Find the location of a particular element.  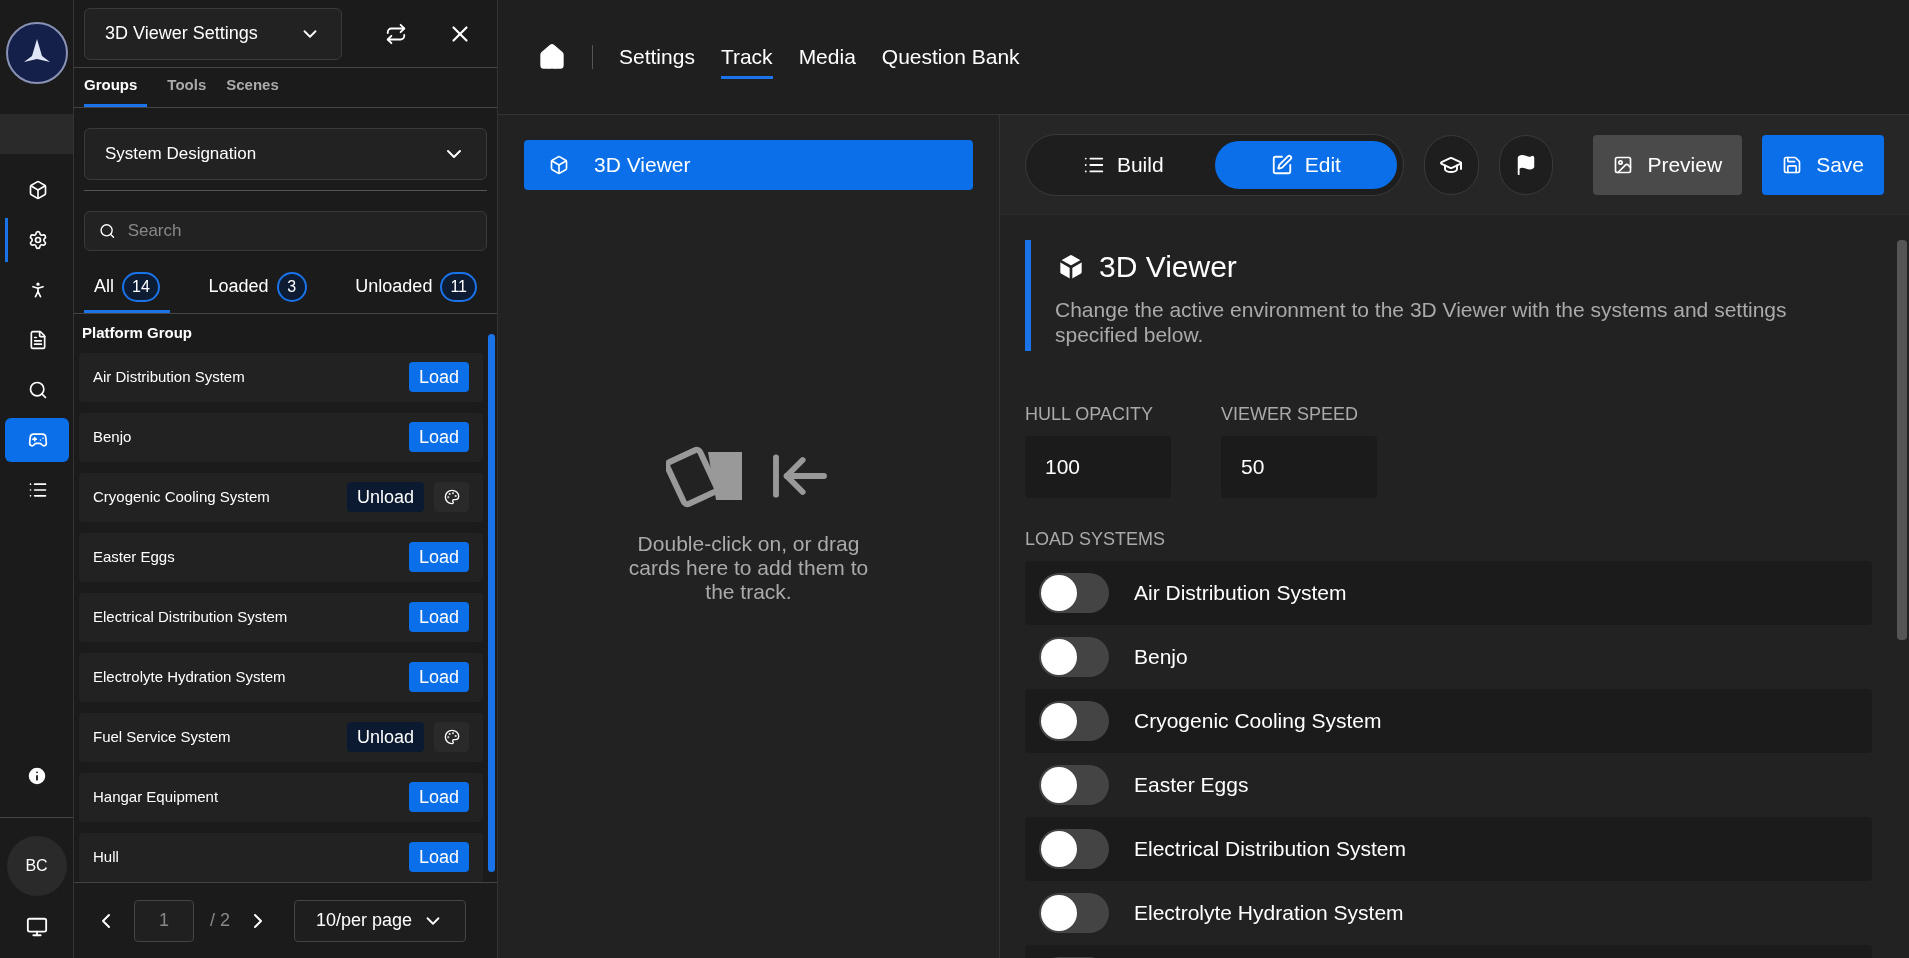

mode-tab: Build is located at coordinates (1123, 164).